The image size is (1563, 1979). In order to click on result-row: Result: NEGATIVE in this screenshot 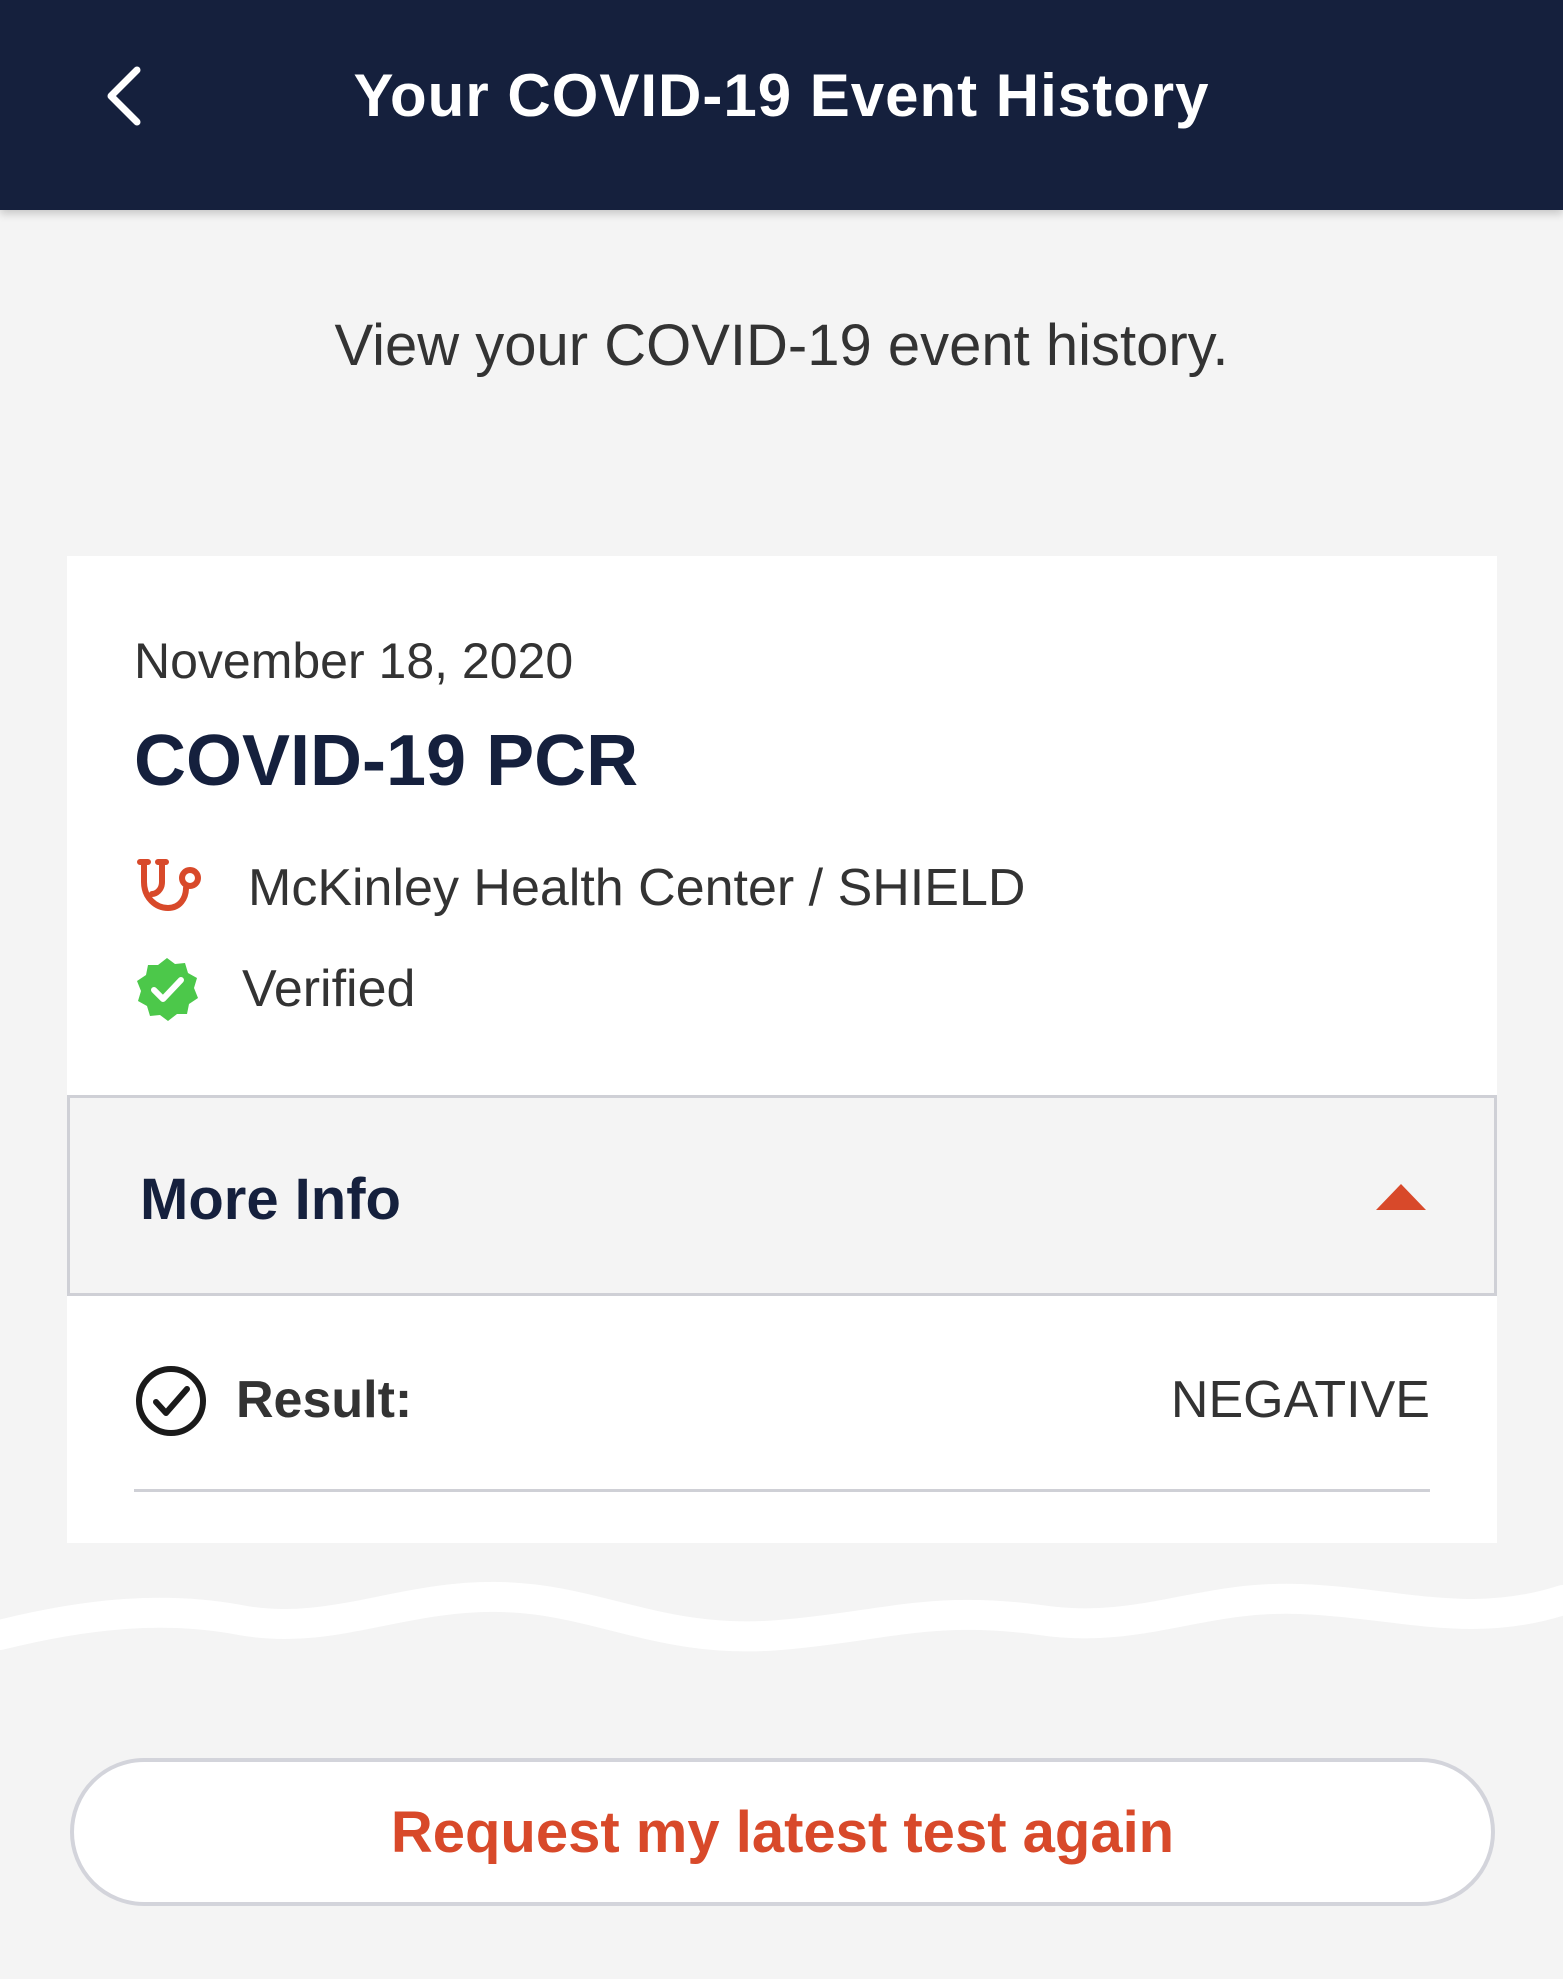, I will do `click(782, 1406)`.